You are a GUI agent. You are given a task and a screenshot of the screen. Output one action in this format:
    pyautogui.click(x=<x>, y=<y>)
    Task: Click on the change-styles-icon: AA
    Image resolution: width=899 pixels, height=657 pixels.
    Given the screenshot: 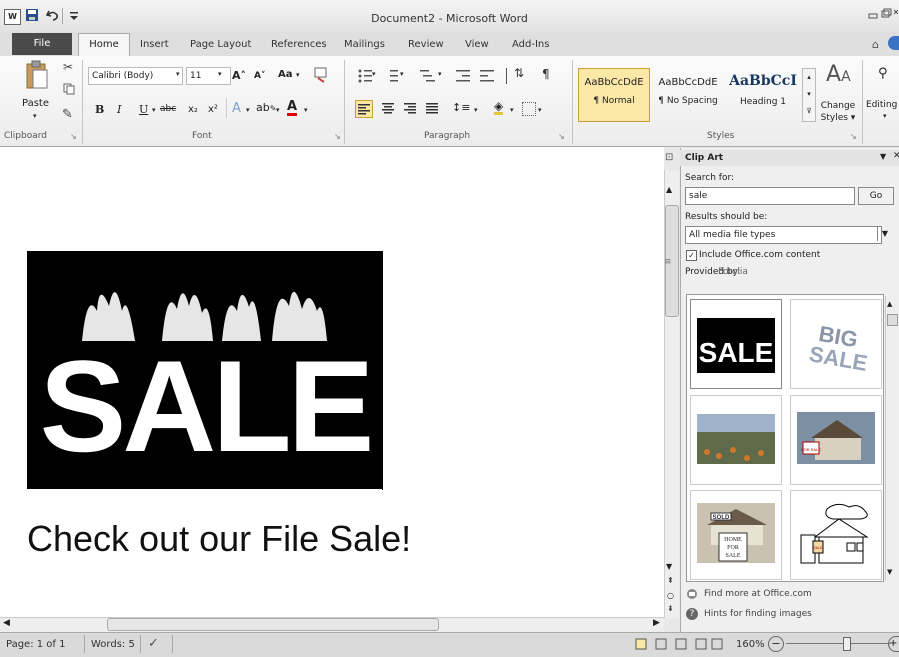 What is the action you would take?
    pyautogui.click(x=838, y=74)
    